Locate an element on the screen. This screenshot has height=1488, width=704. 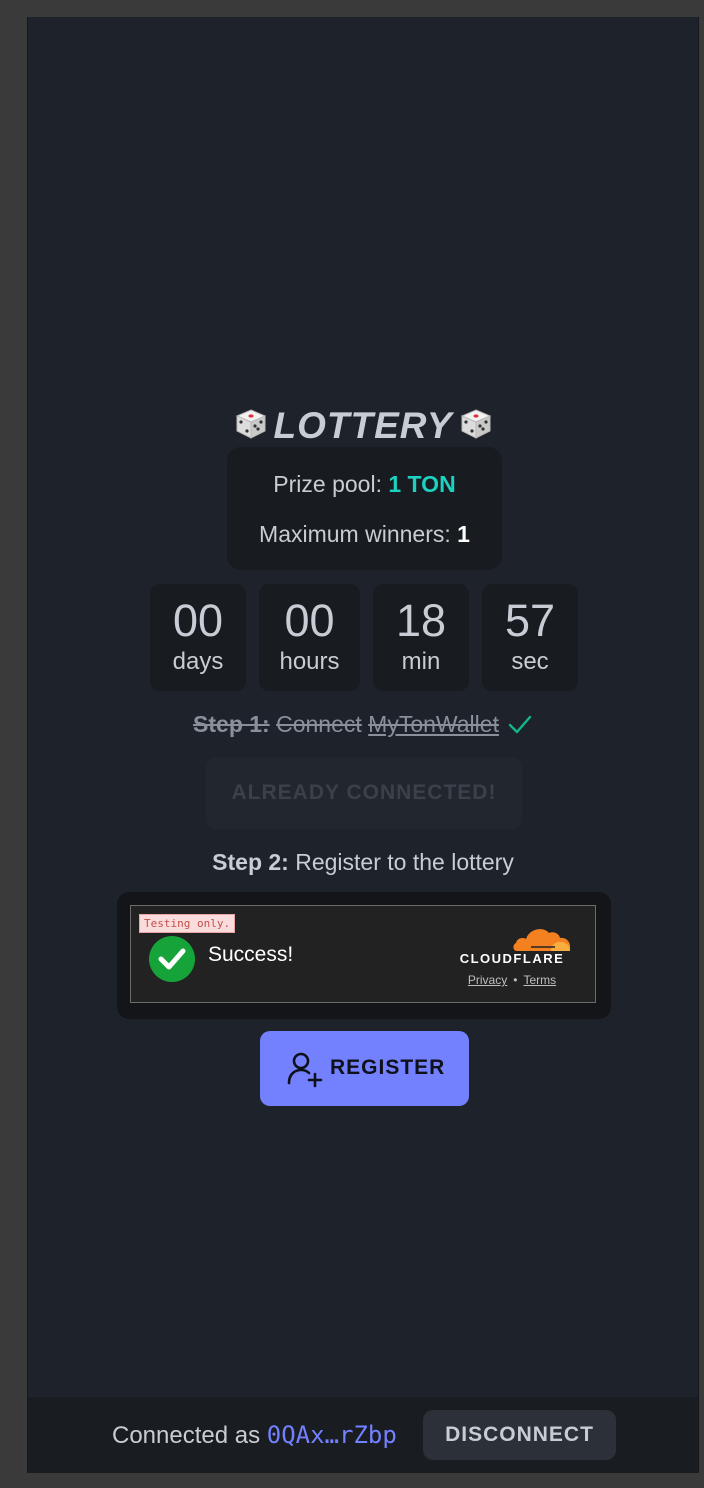
countdown-days-unit: days is located at coordinates (198, 661).